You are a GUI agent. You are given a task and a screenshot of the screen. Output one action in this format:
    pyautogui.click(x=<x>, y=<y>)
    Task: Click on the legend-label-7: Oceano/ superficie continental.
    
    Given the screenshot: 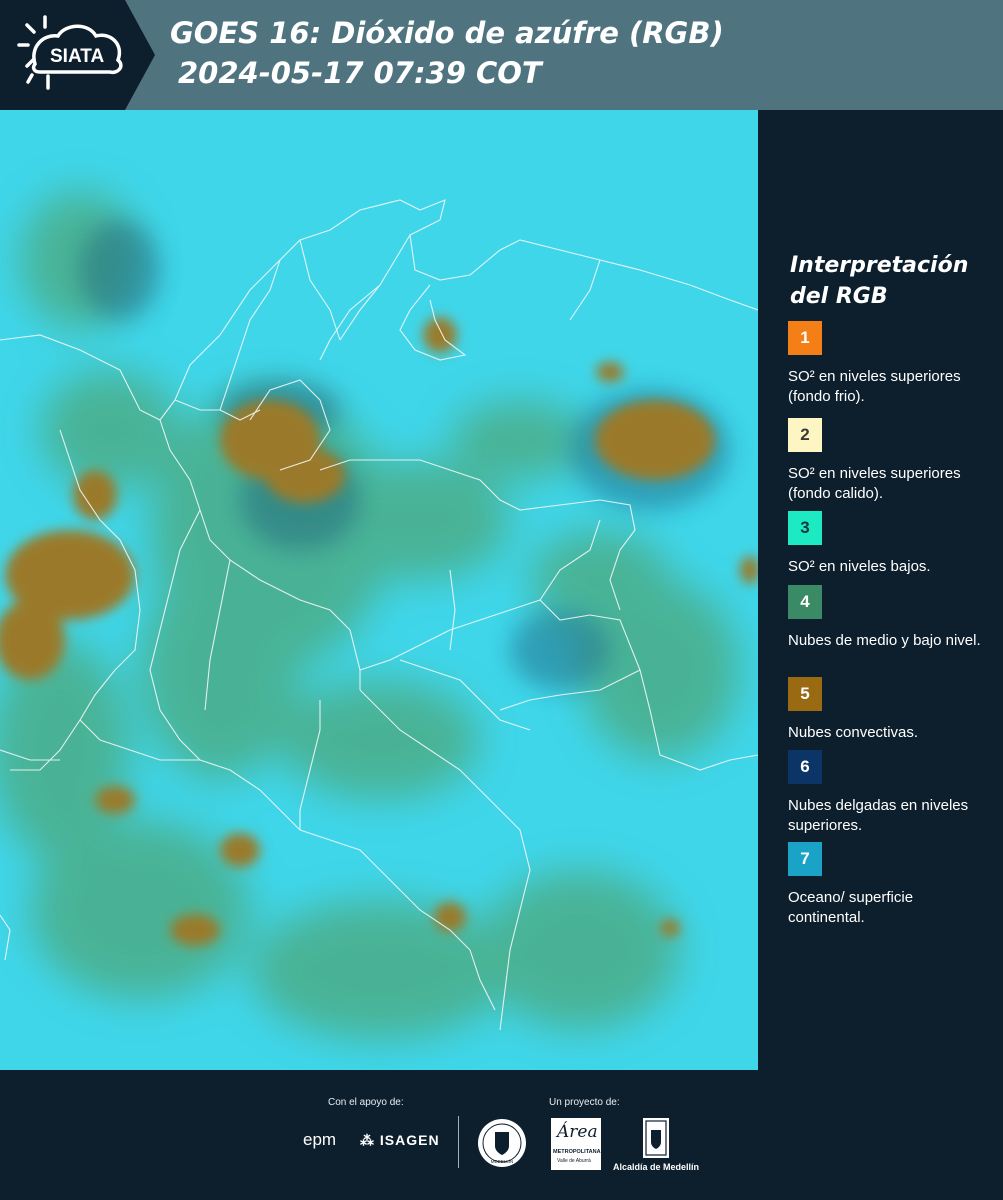 What is the action you would take?
    pyautogui.click(x=851, y=907)
    